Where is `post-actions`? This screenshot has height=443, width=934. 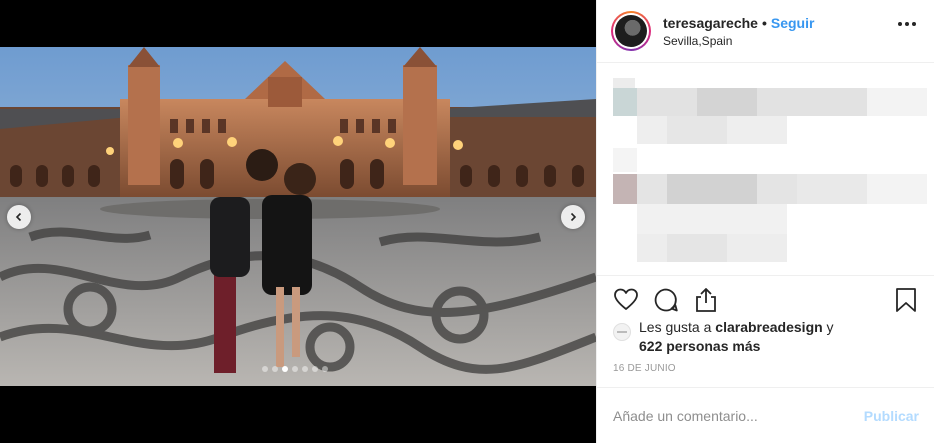
post-actions is located at coordinates (765, 299).